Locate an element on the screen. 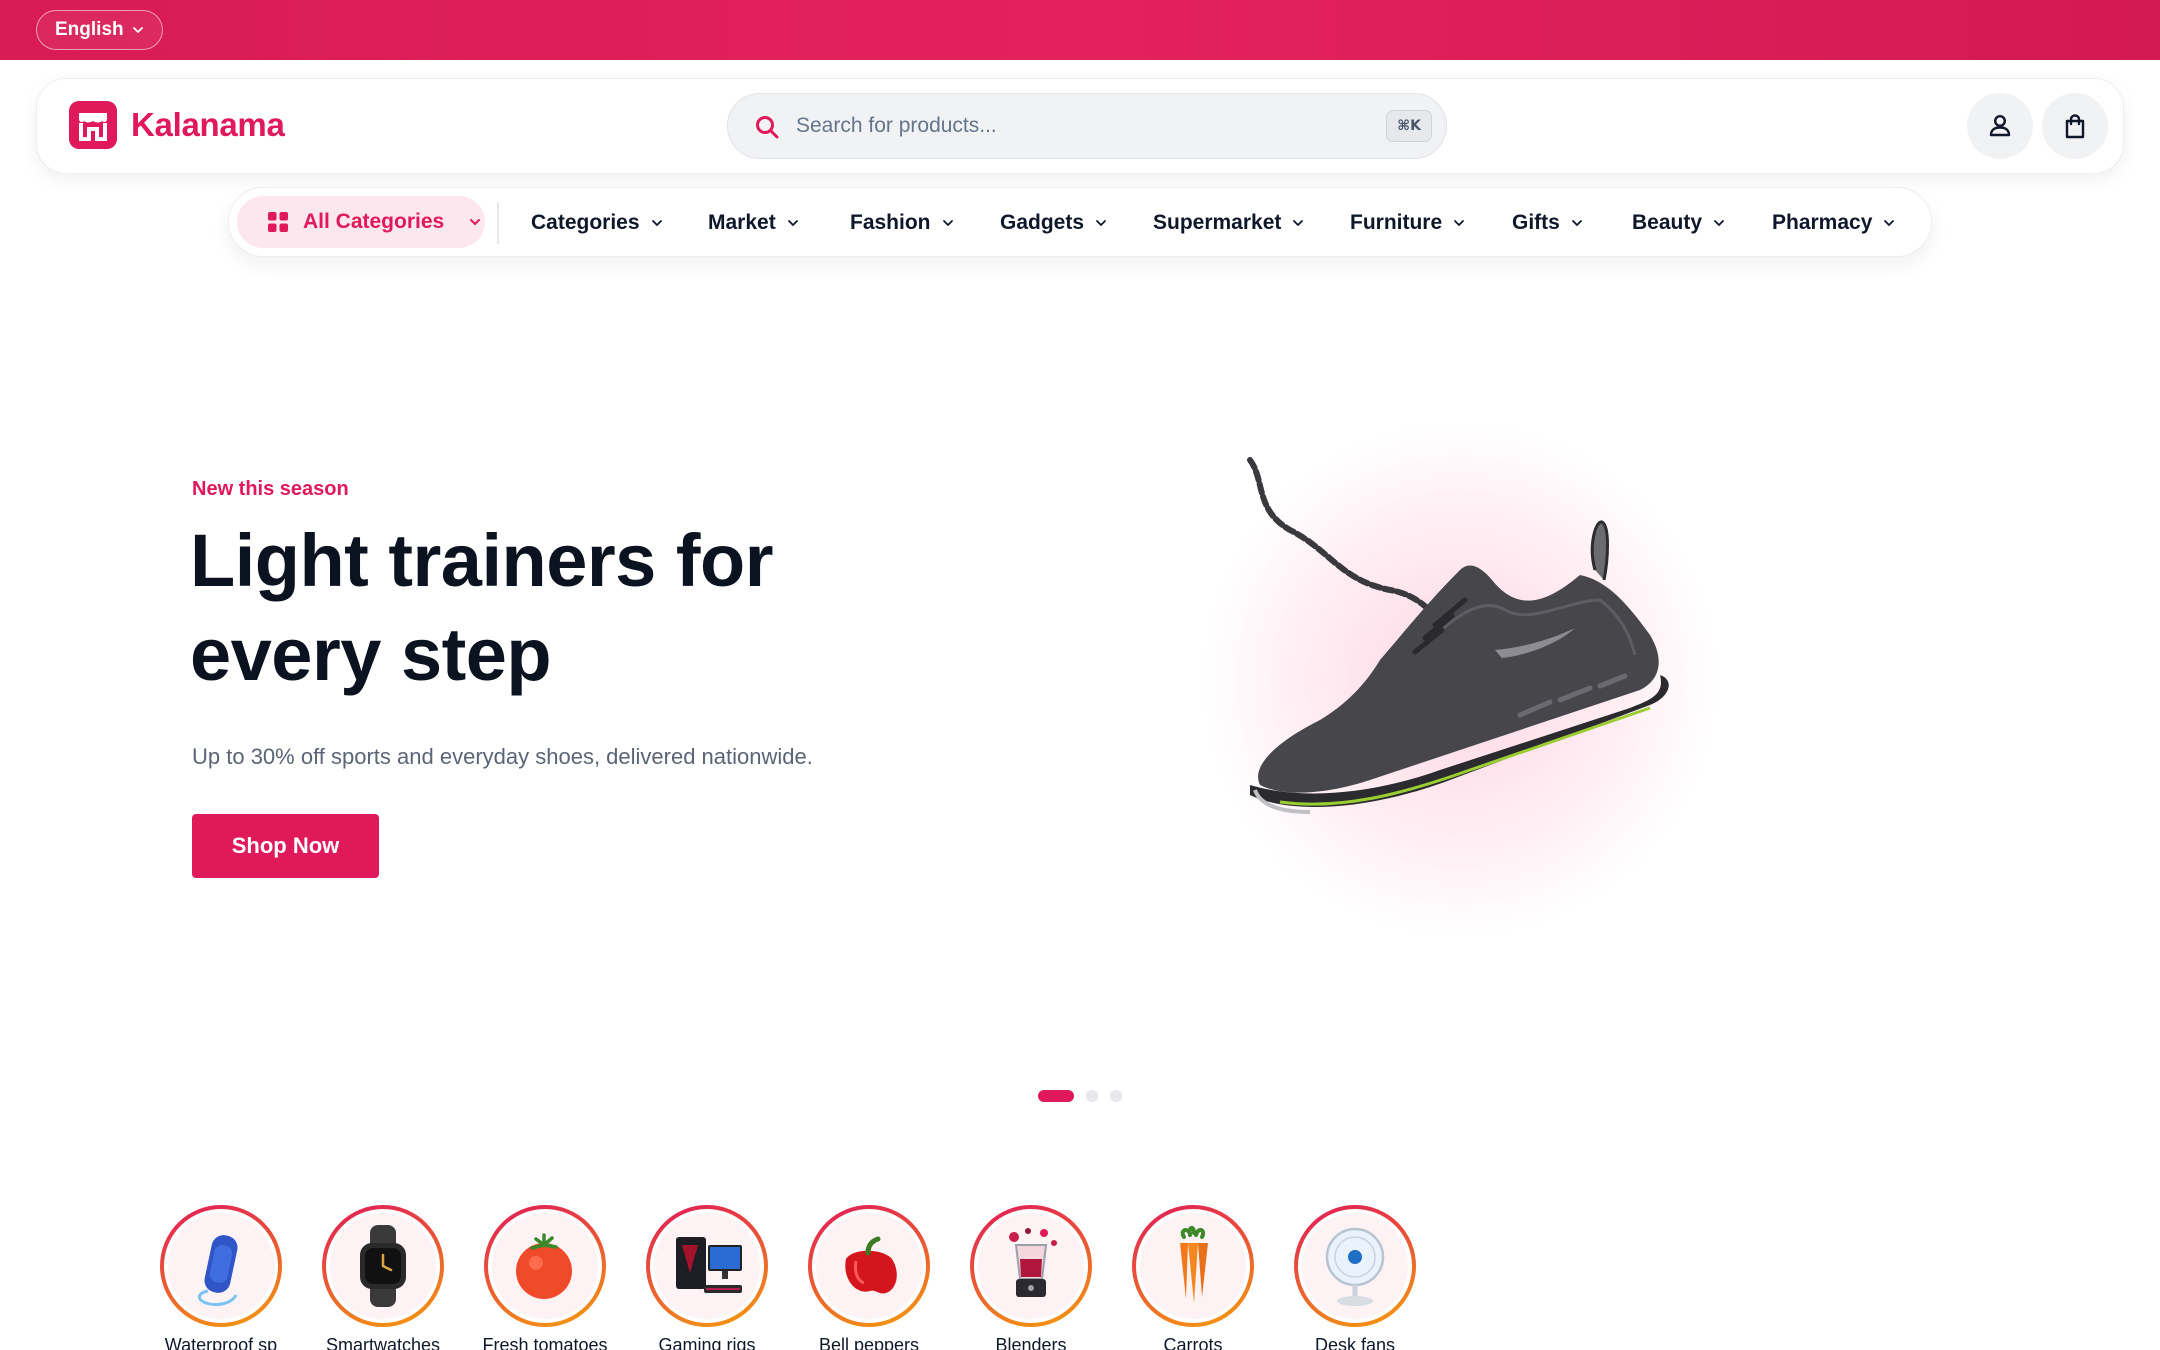 The width and height of the screenshot is (2160, 1350). site-header: Kalanama ⌘K is located at coordinates (1080, 126).